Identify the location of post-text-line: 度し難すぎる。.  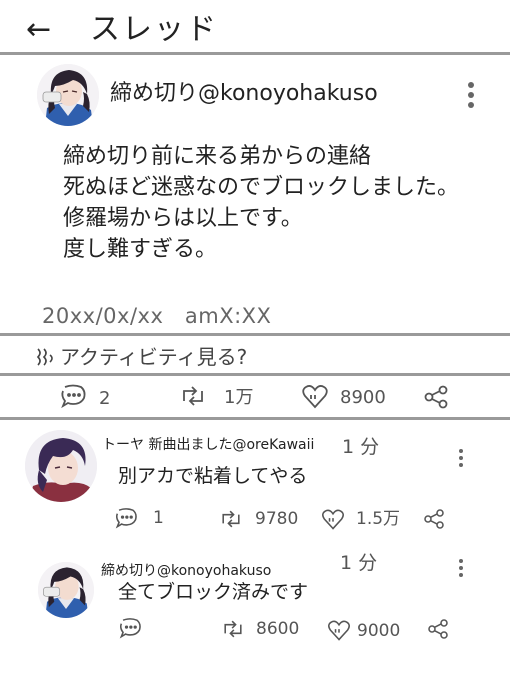
(140, 249).